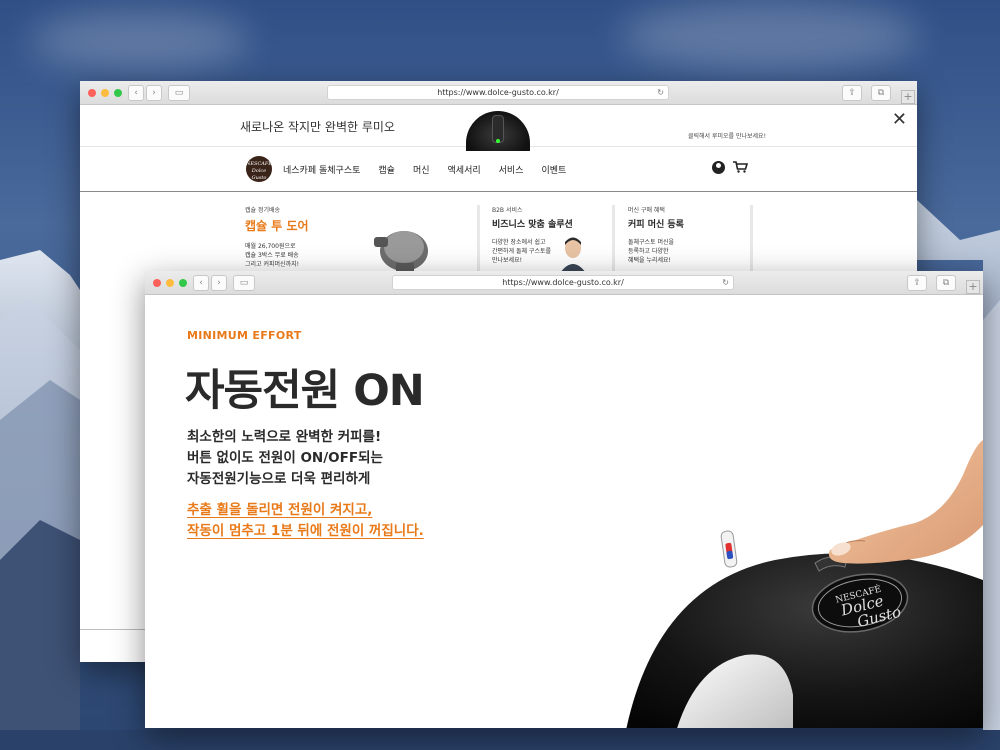 The width and height of the screenshot is (1000, 750). I want to click on nav-item-capsule: 캡슐, so click(386, 169).